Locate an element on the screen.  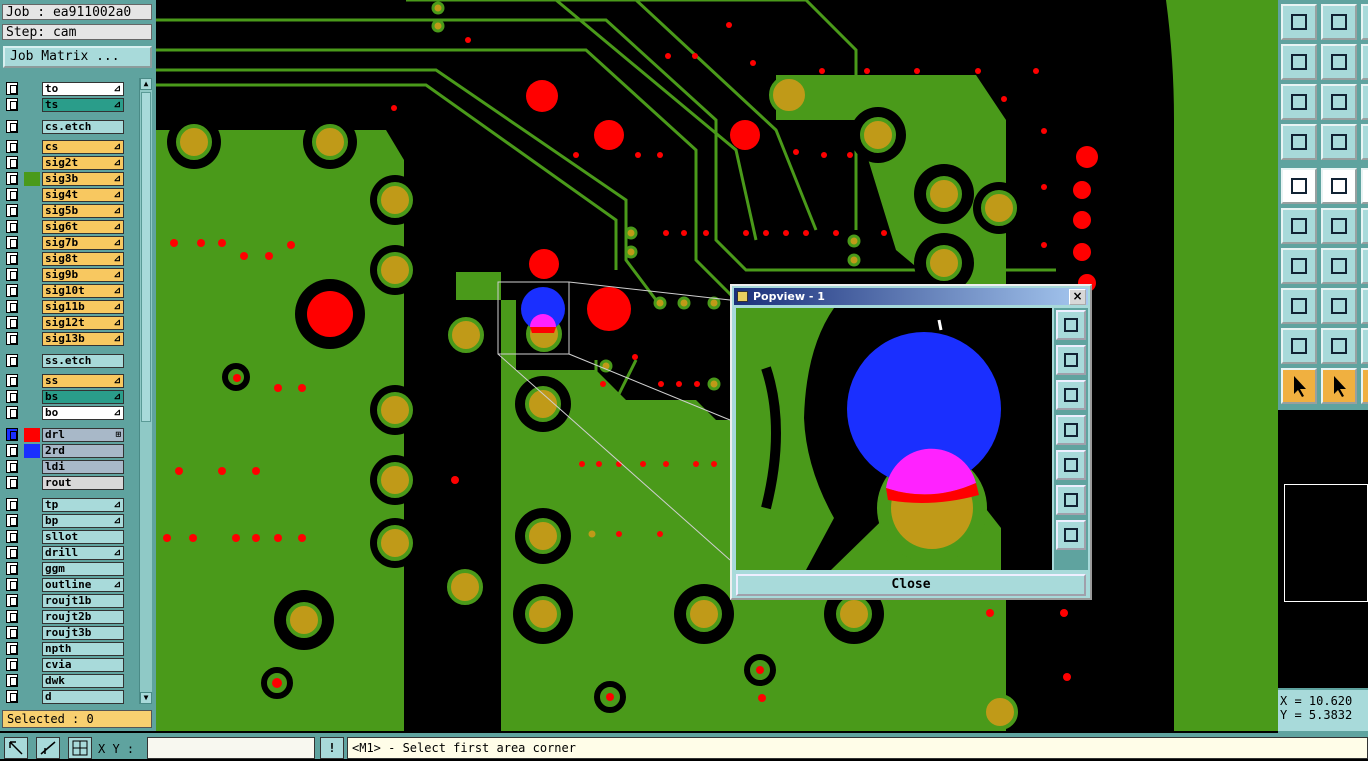
layer-row-sig6t: sig6t ⊿ is located at coordinates (66, 227).